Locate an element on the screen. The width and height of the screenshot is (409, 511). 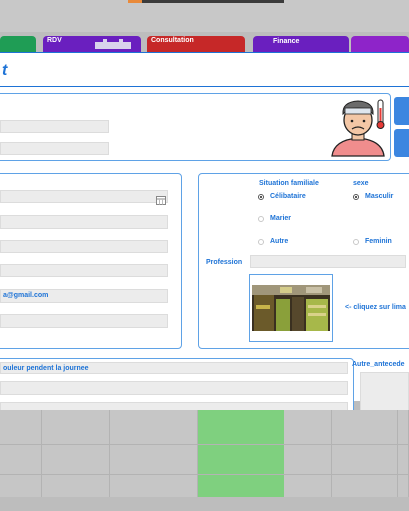
label-marier: Marier is located at coordinates (281, 218).